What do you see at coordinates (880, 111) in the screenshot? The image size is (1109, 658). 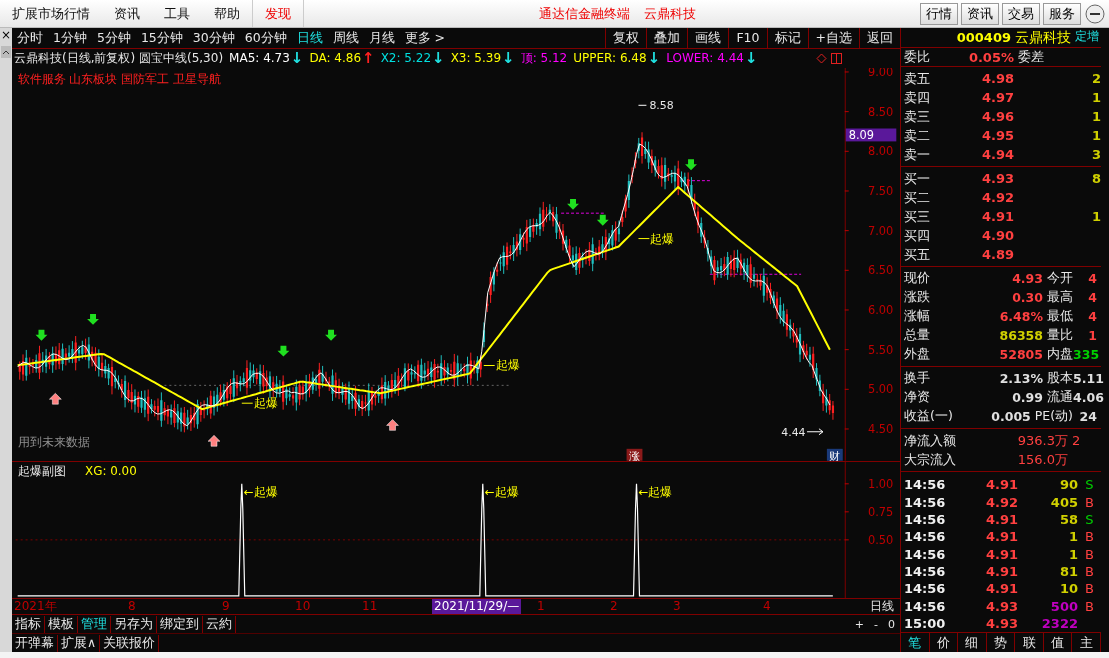 I see `axis-label: 8.50` at bounding box center [880, 111].